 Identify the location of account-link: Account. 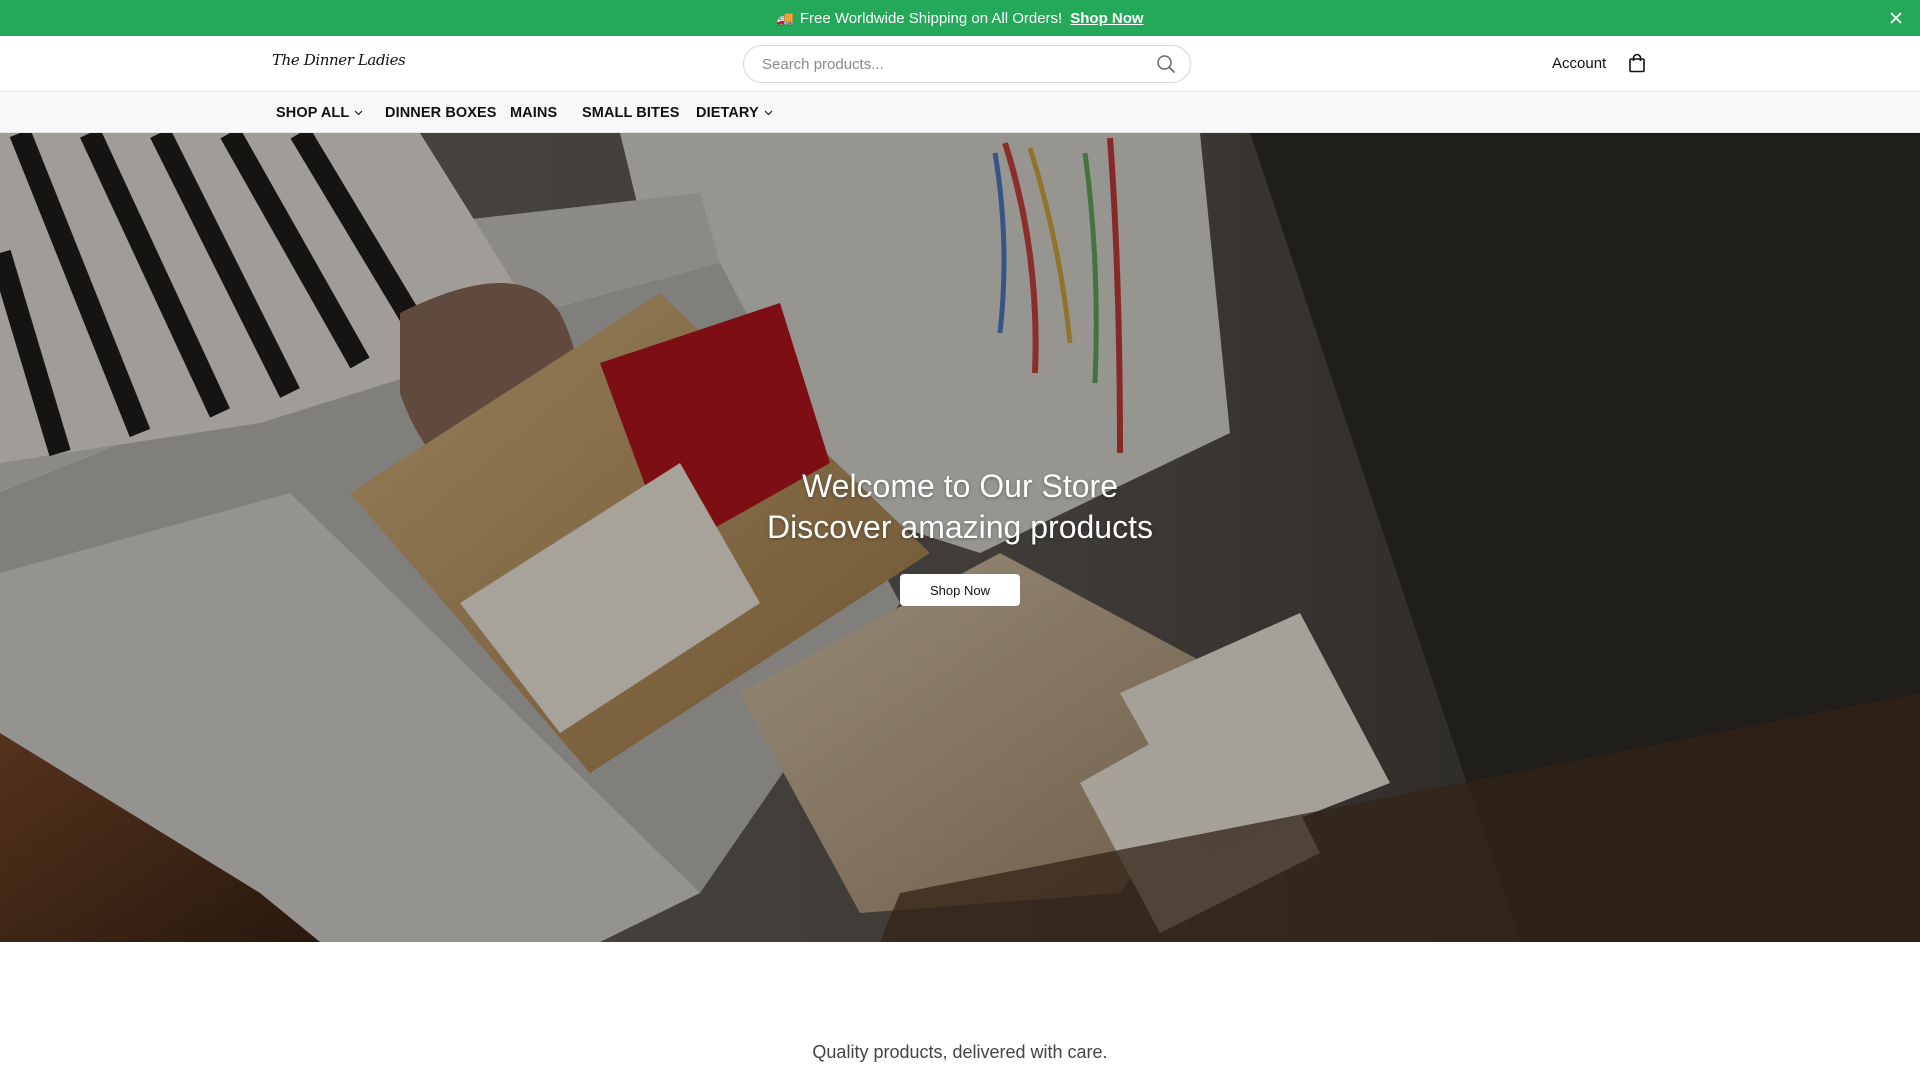
(1579, 63).